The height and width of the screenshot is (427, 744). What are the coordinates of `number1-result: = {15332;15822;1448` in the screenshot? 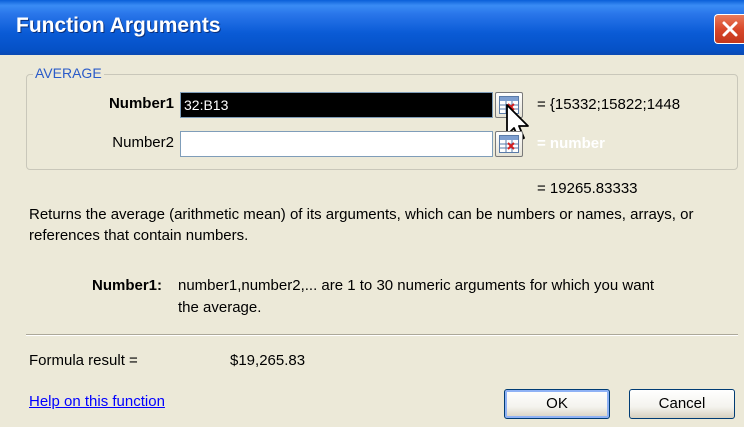 It's located at (609, 104).